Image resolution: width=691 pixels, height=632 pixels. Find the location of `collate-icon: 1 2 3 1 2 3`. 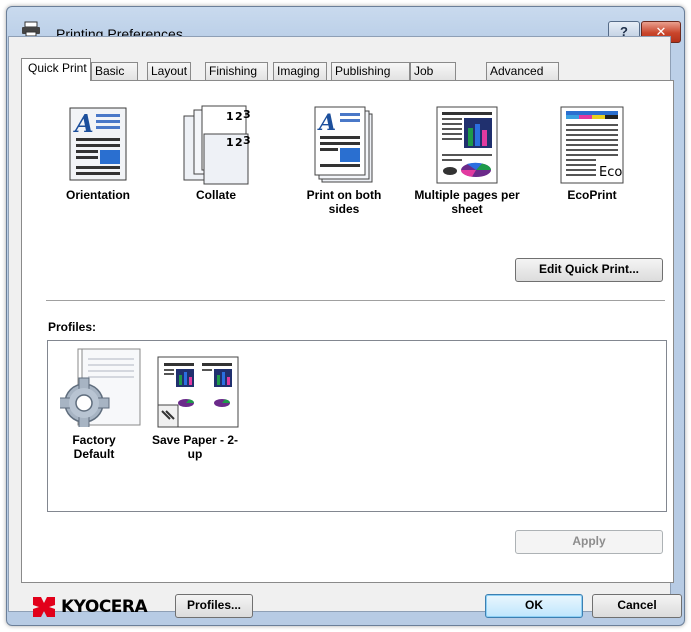

collate-icon: 1 2 3 1 2 3 is located at coordinates (217, 145).